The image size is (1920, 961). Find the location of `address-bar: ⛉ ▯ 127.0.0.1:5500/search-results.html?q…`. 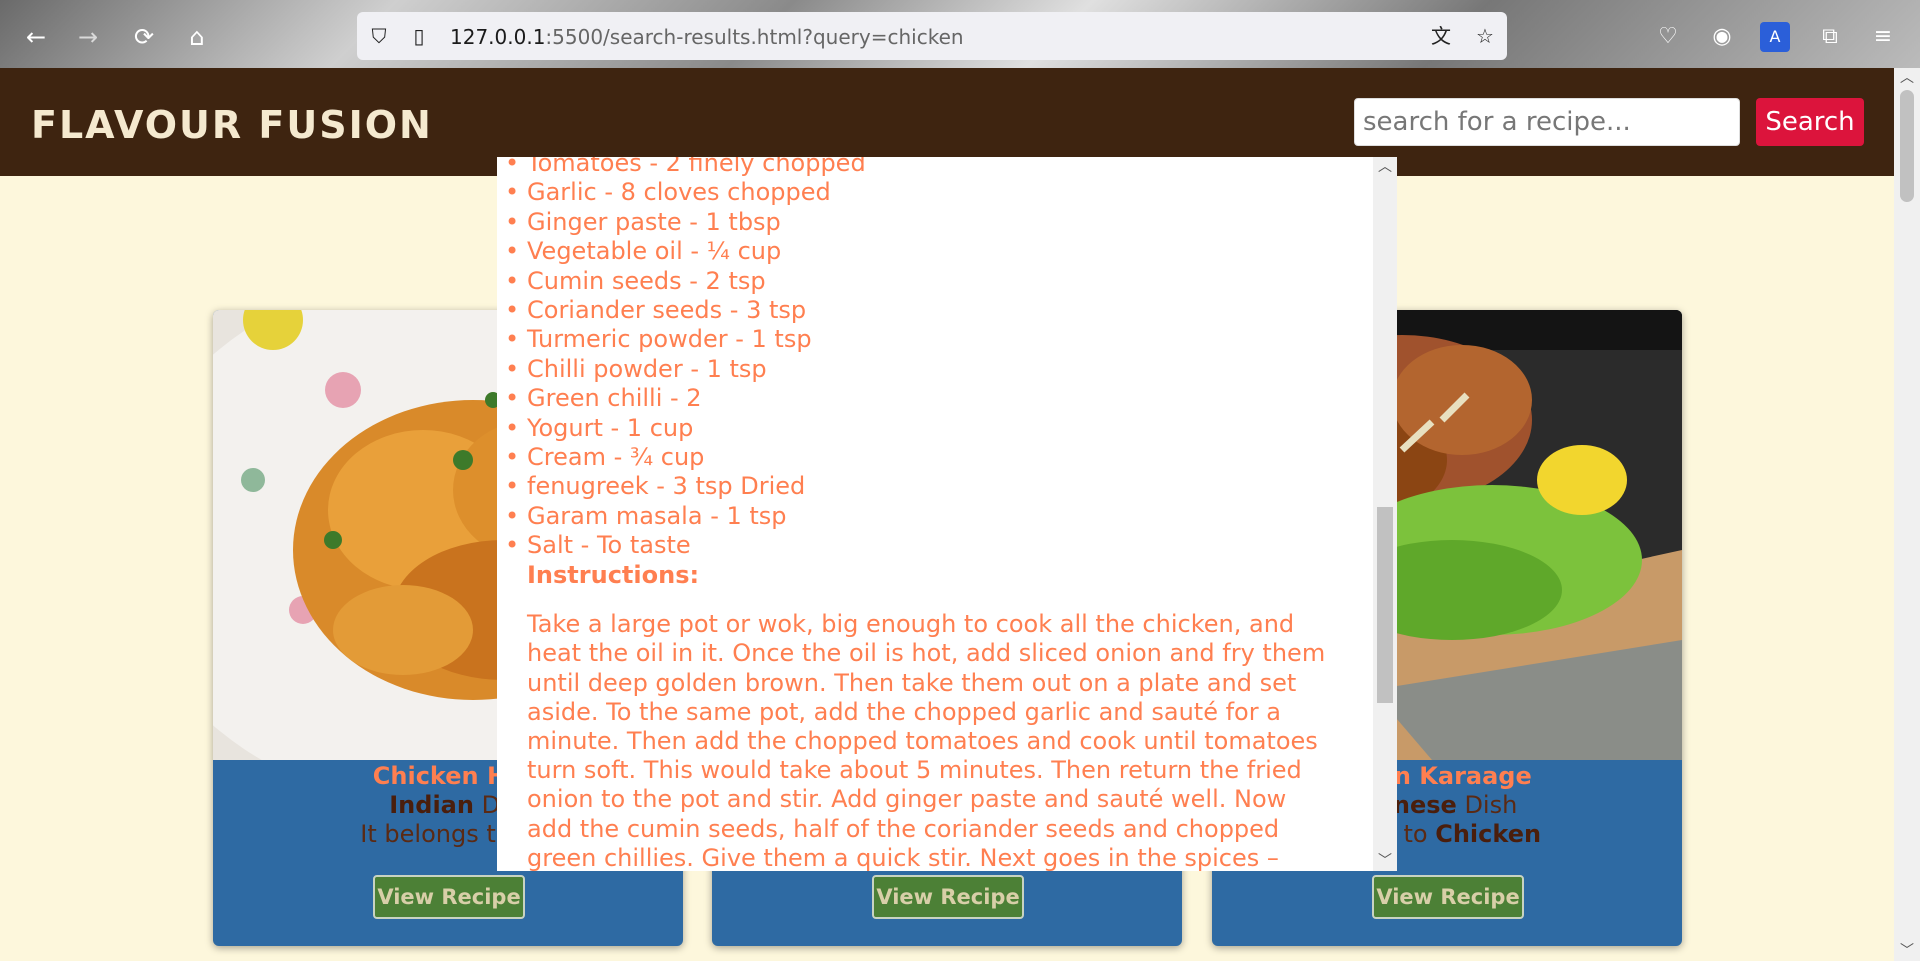

address-bar: ⛉ ▯ 127.0.0.1:5500/search-results.html?q… is located at coordinates (932, 36).